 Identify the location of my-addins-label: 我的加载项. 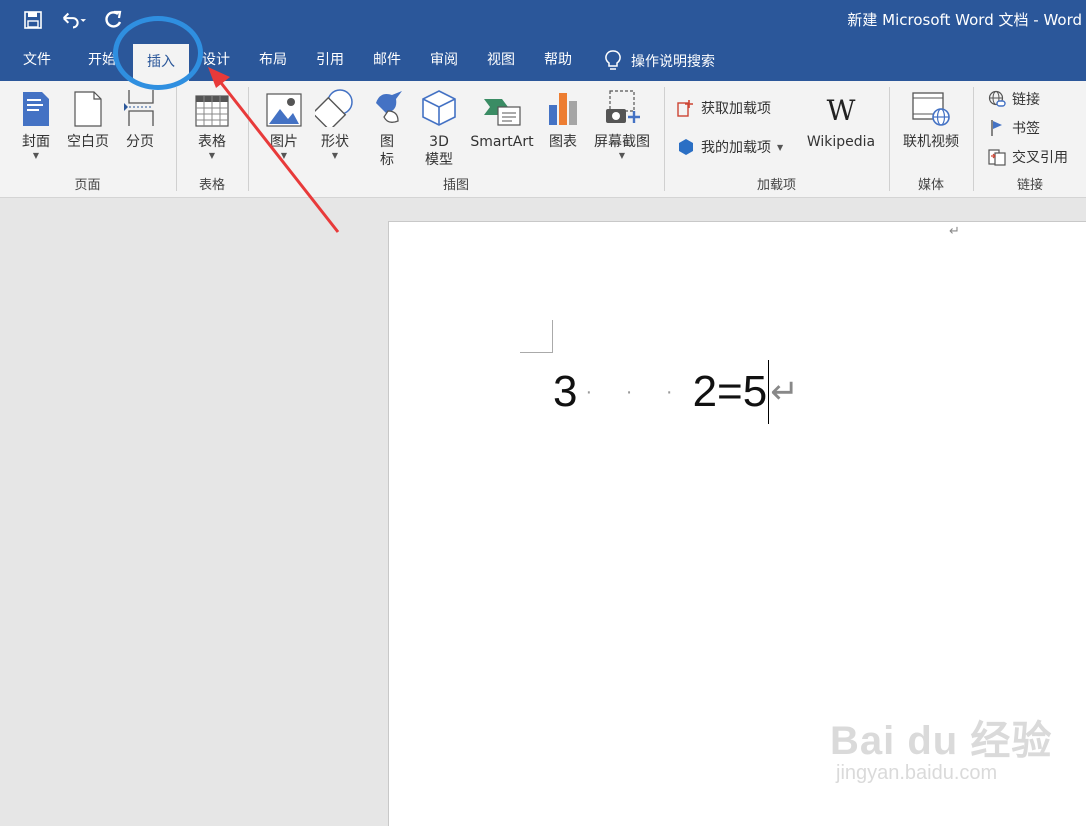
(736, 148).